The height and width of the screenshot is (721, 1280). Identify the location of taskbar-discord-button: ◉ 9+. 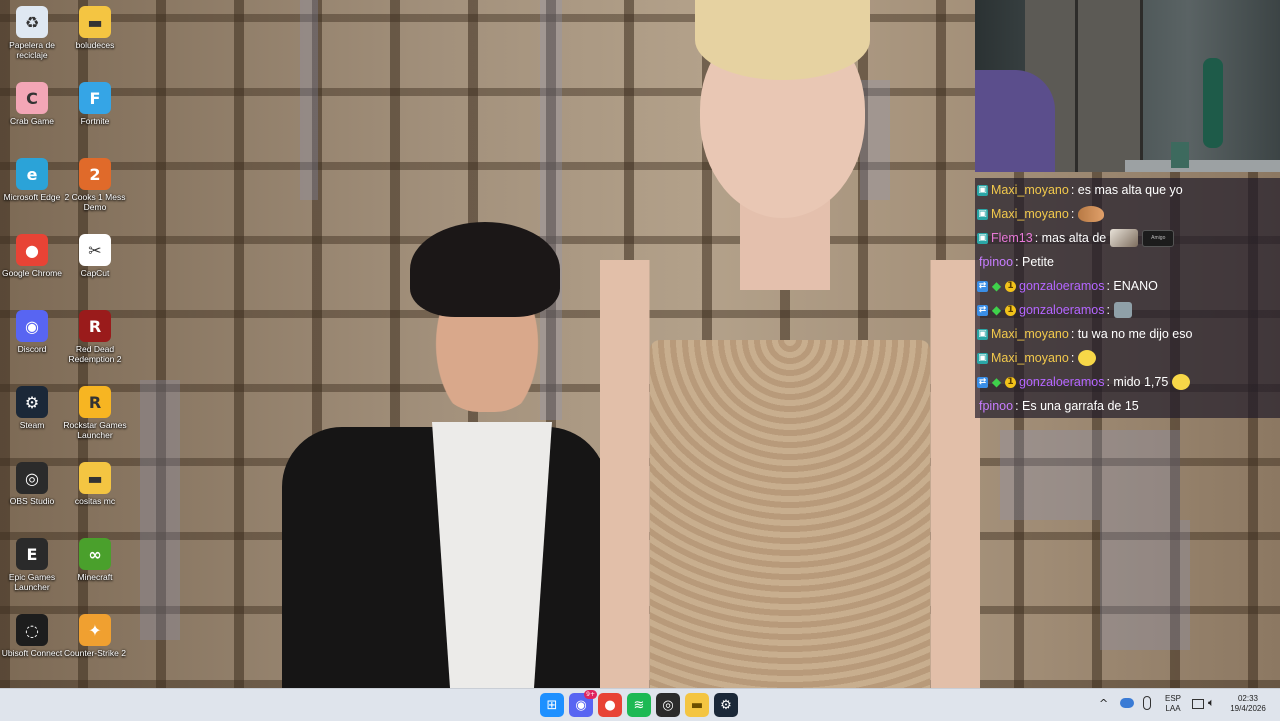
(583, 703).